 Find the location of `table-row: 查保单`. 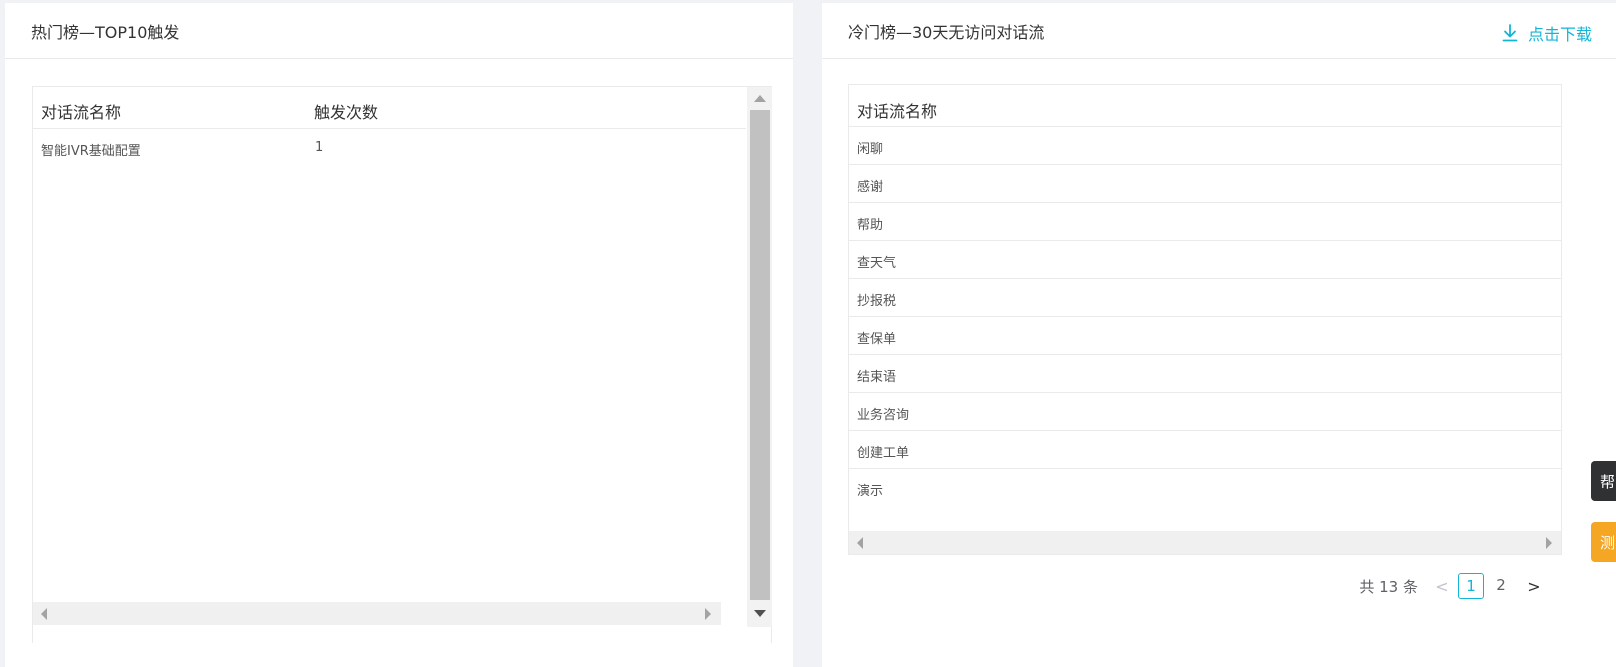

table-row: 查保单 is located at coordinates (1205, 336).